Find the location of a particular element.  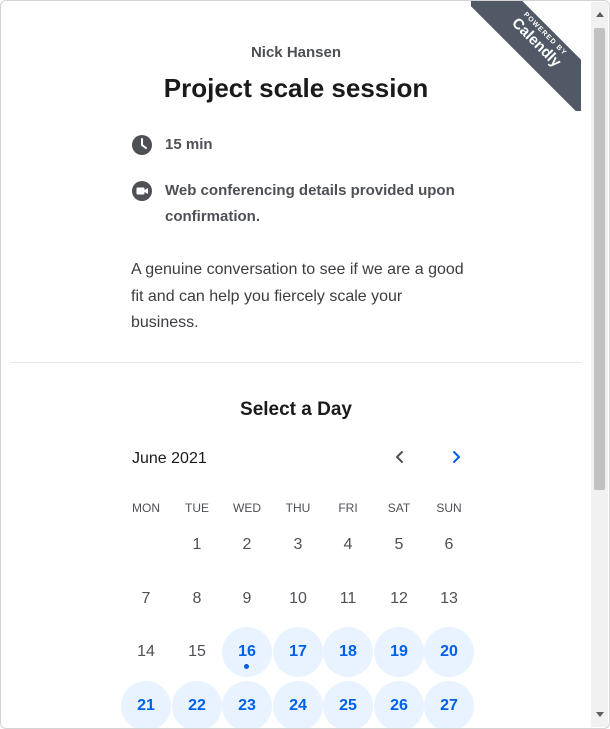

day-cell: 7 is located at coordinates (146, 598).